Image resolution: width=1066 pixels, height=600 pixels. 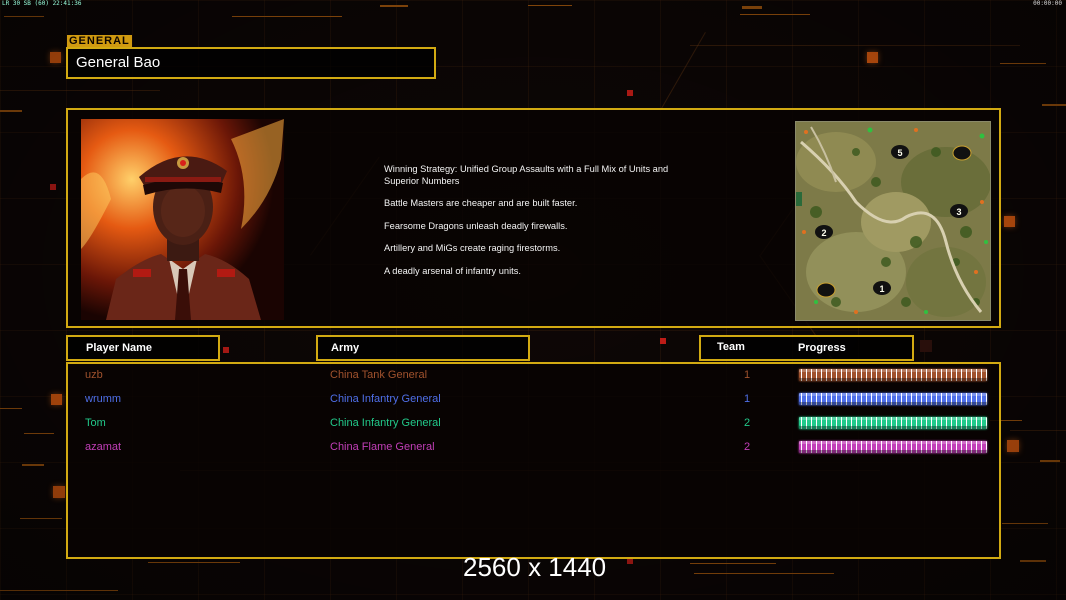 I want to click on header-team-progress: Team Progress, so click(x=806, y=348).